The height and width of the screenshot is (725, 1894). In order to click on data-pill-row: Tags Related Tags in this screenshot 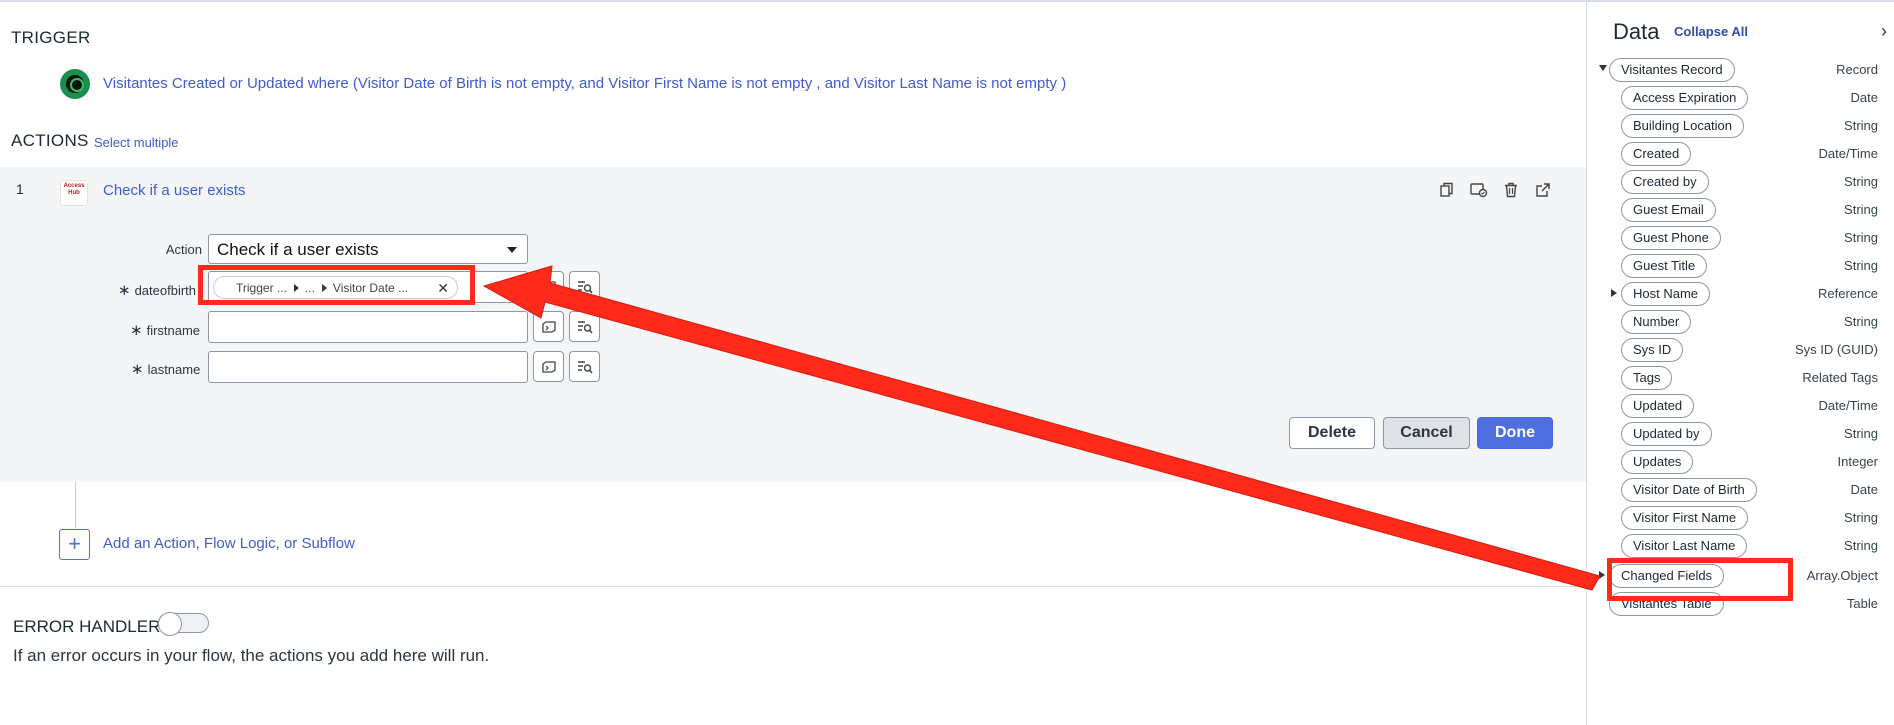, I will do `click(1740, 378)`.